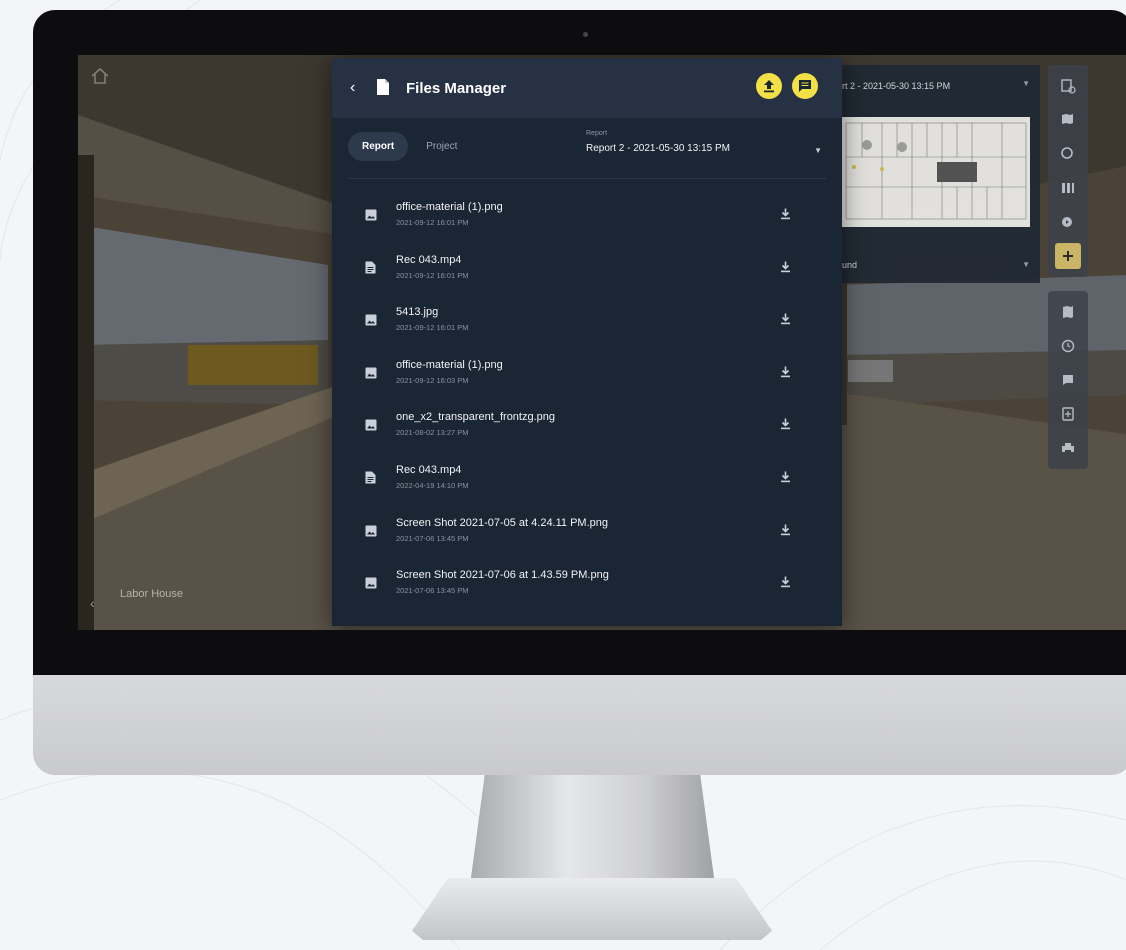 The height and width of the screenshot is (950, 1126). What do you see at coordinates (1068, 188) in the screenshot?
I see `compare-icon` at bounding box center [1068, 188].